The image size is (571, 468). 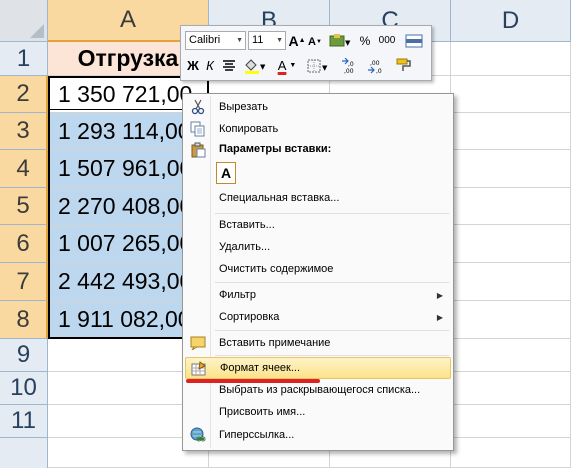 What do you see at coordinates (24, 355) in the screenshot?
I see `row-header-9: 9` at bounding box center [24, 355].